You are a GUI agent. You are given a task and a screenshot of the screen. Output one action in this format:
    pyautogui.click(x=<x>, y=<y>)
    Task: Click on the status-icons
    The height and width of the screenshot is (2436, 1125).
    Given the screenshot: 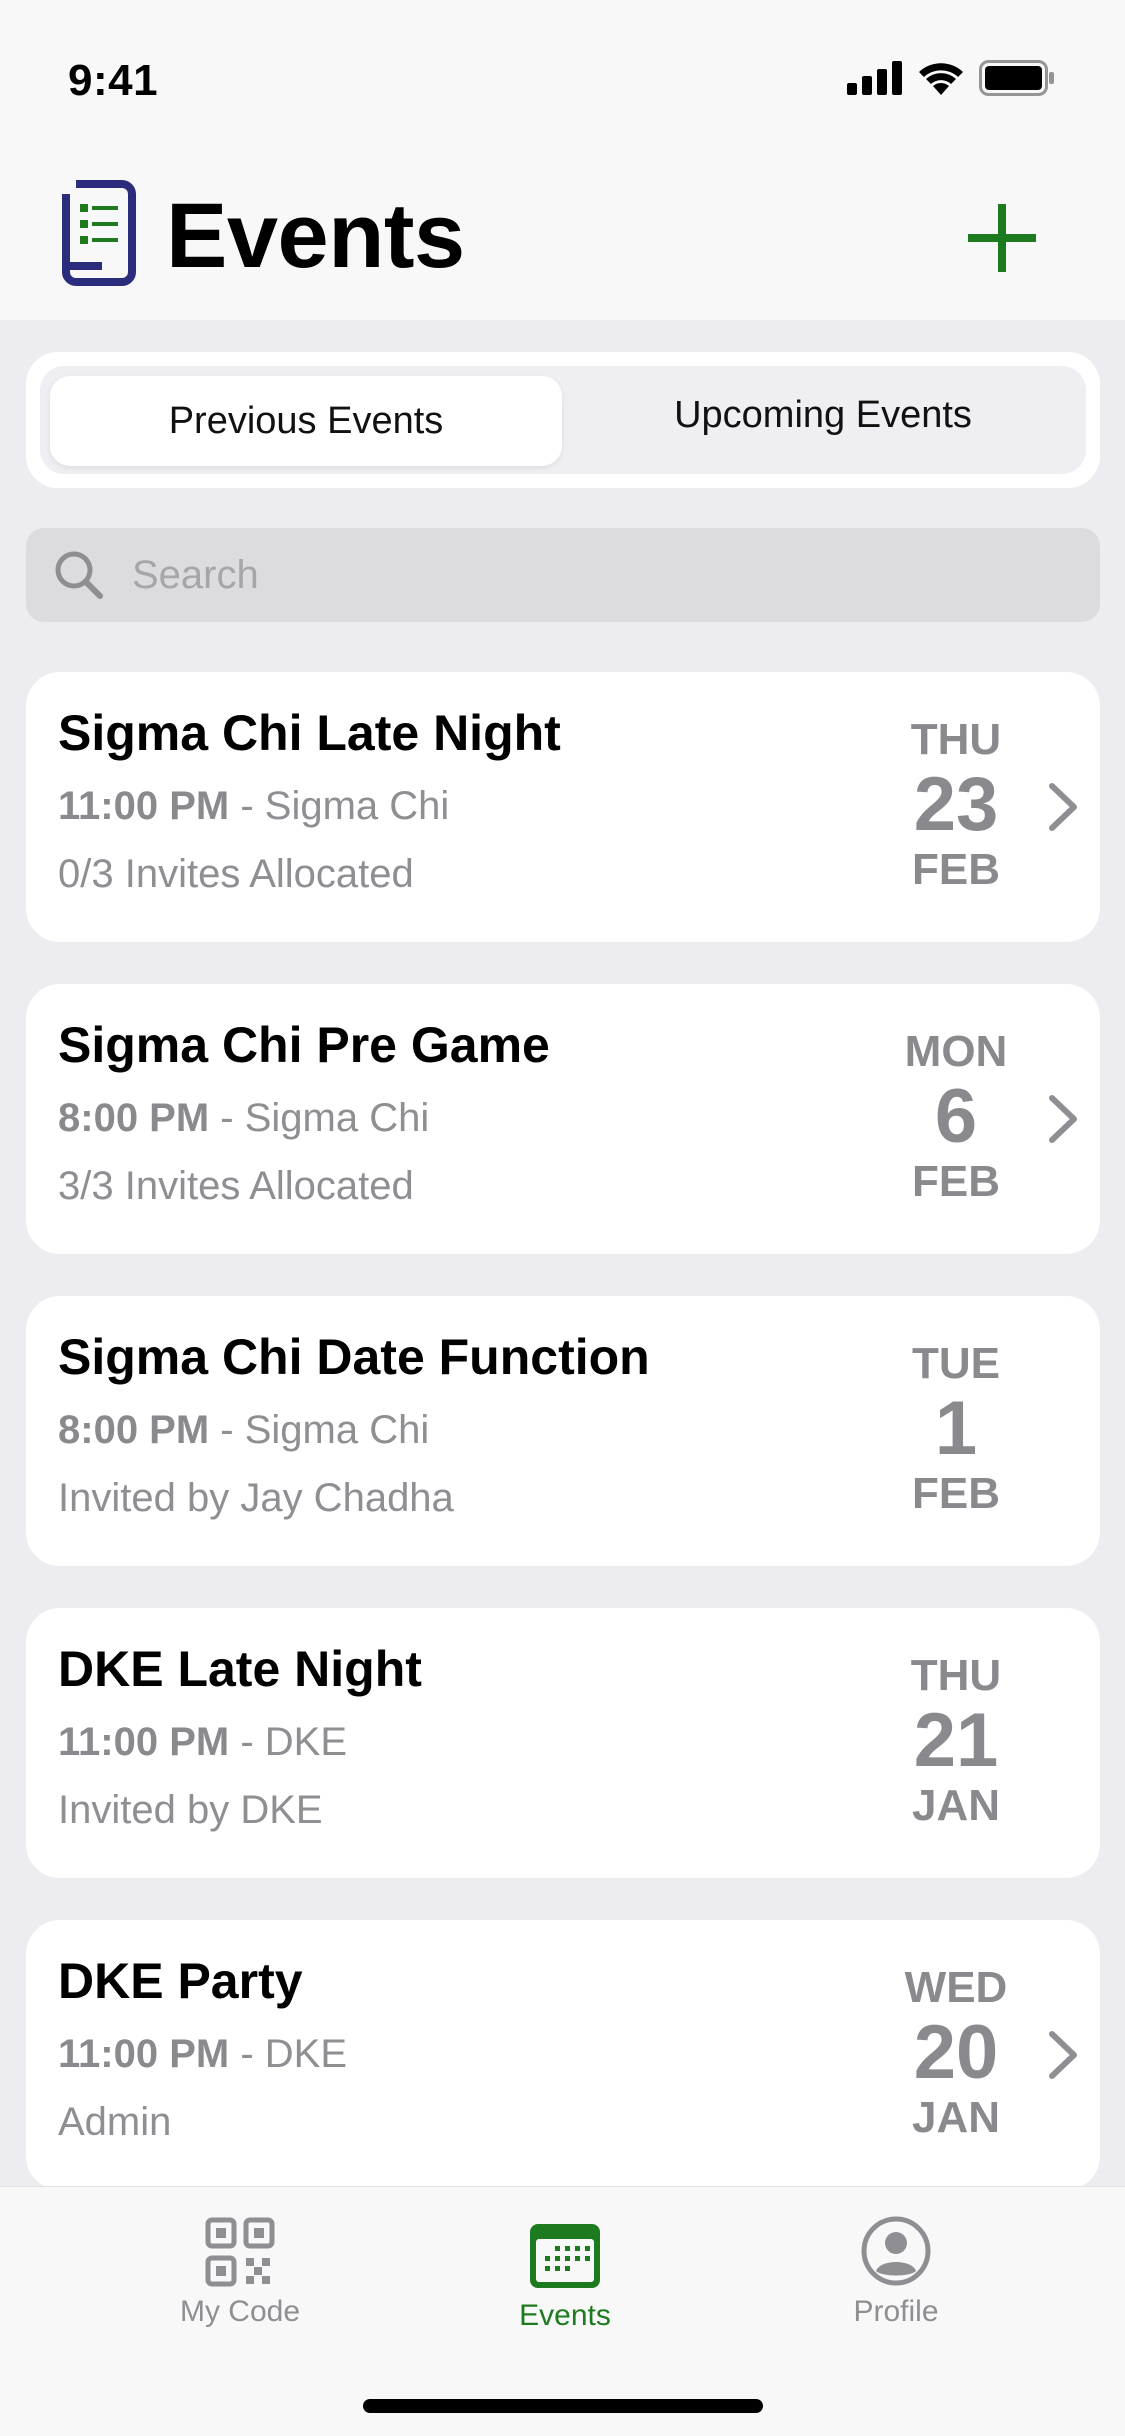 What is the action you would take?
    pyautogui.click(x=951, y=78)
    